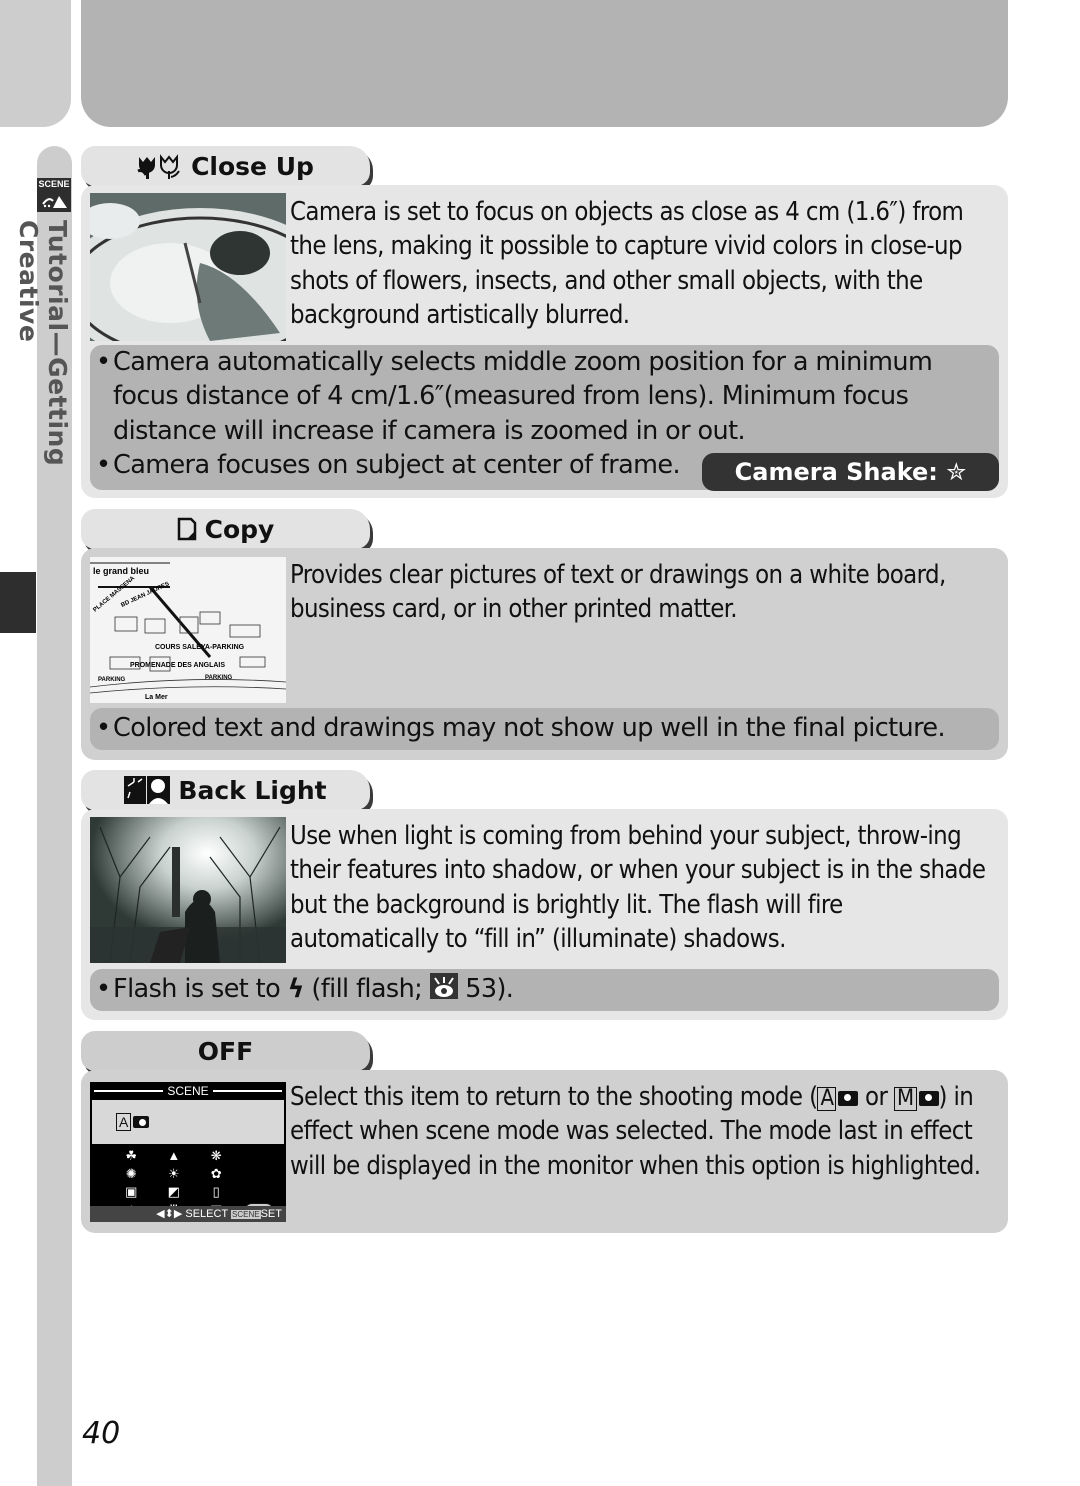 The width and height of the screenshot is (1080, 1486). What do you see at coordinates (246, 1214) in the screenshot?
I see `scene-button-icon: SCENE` at bounding box center [246, 1214].